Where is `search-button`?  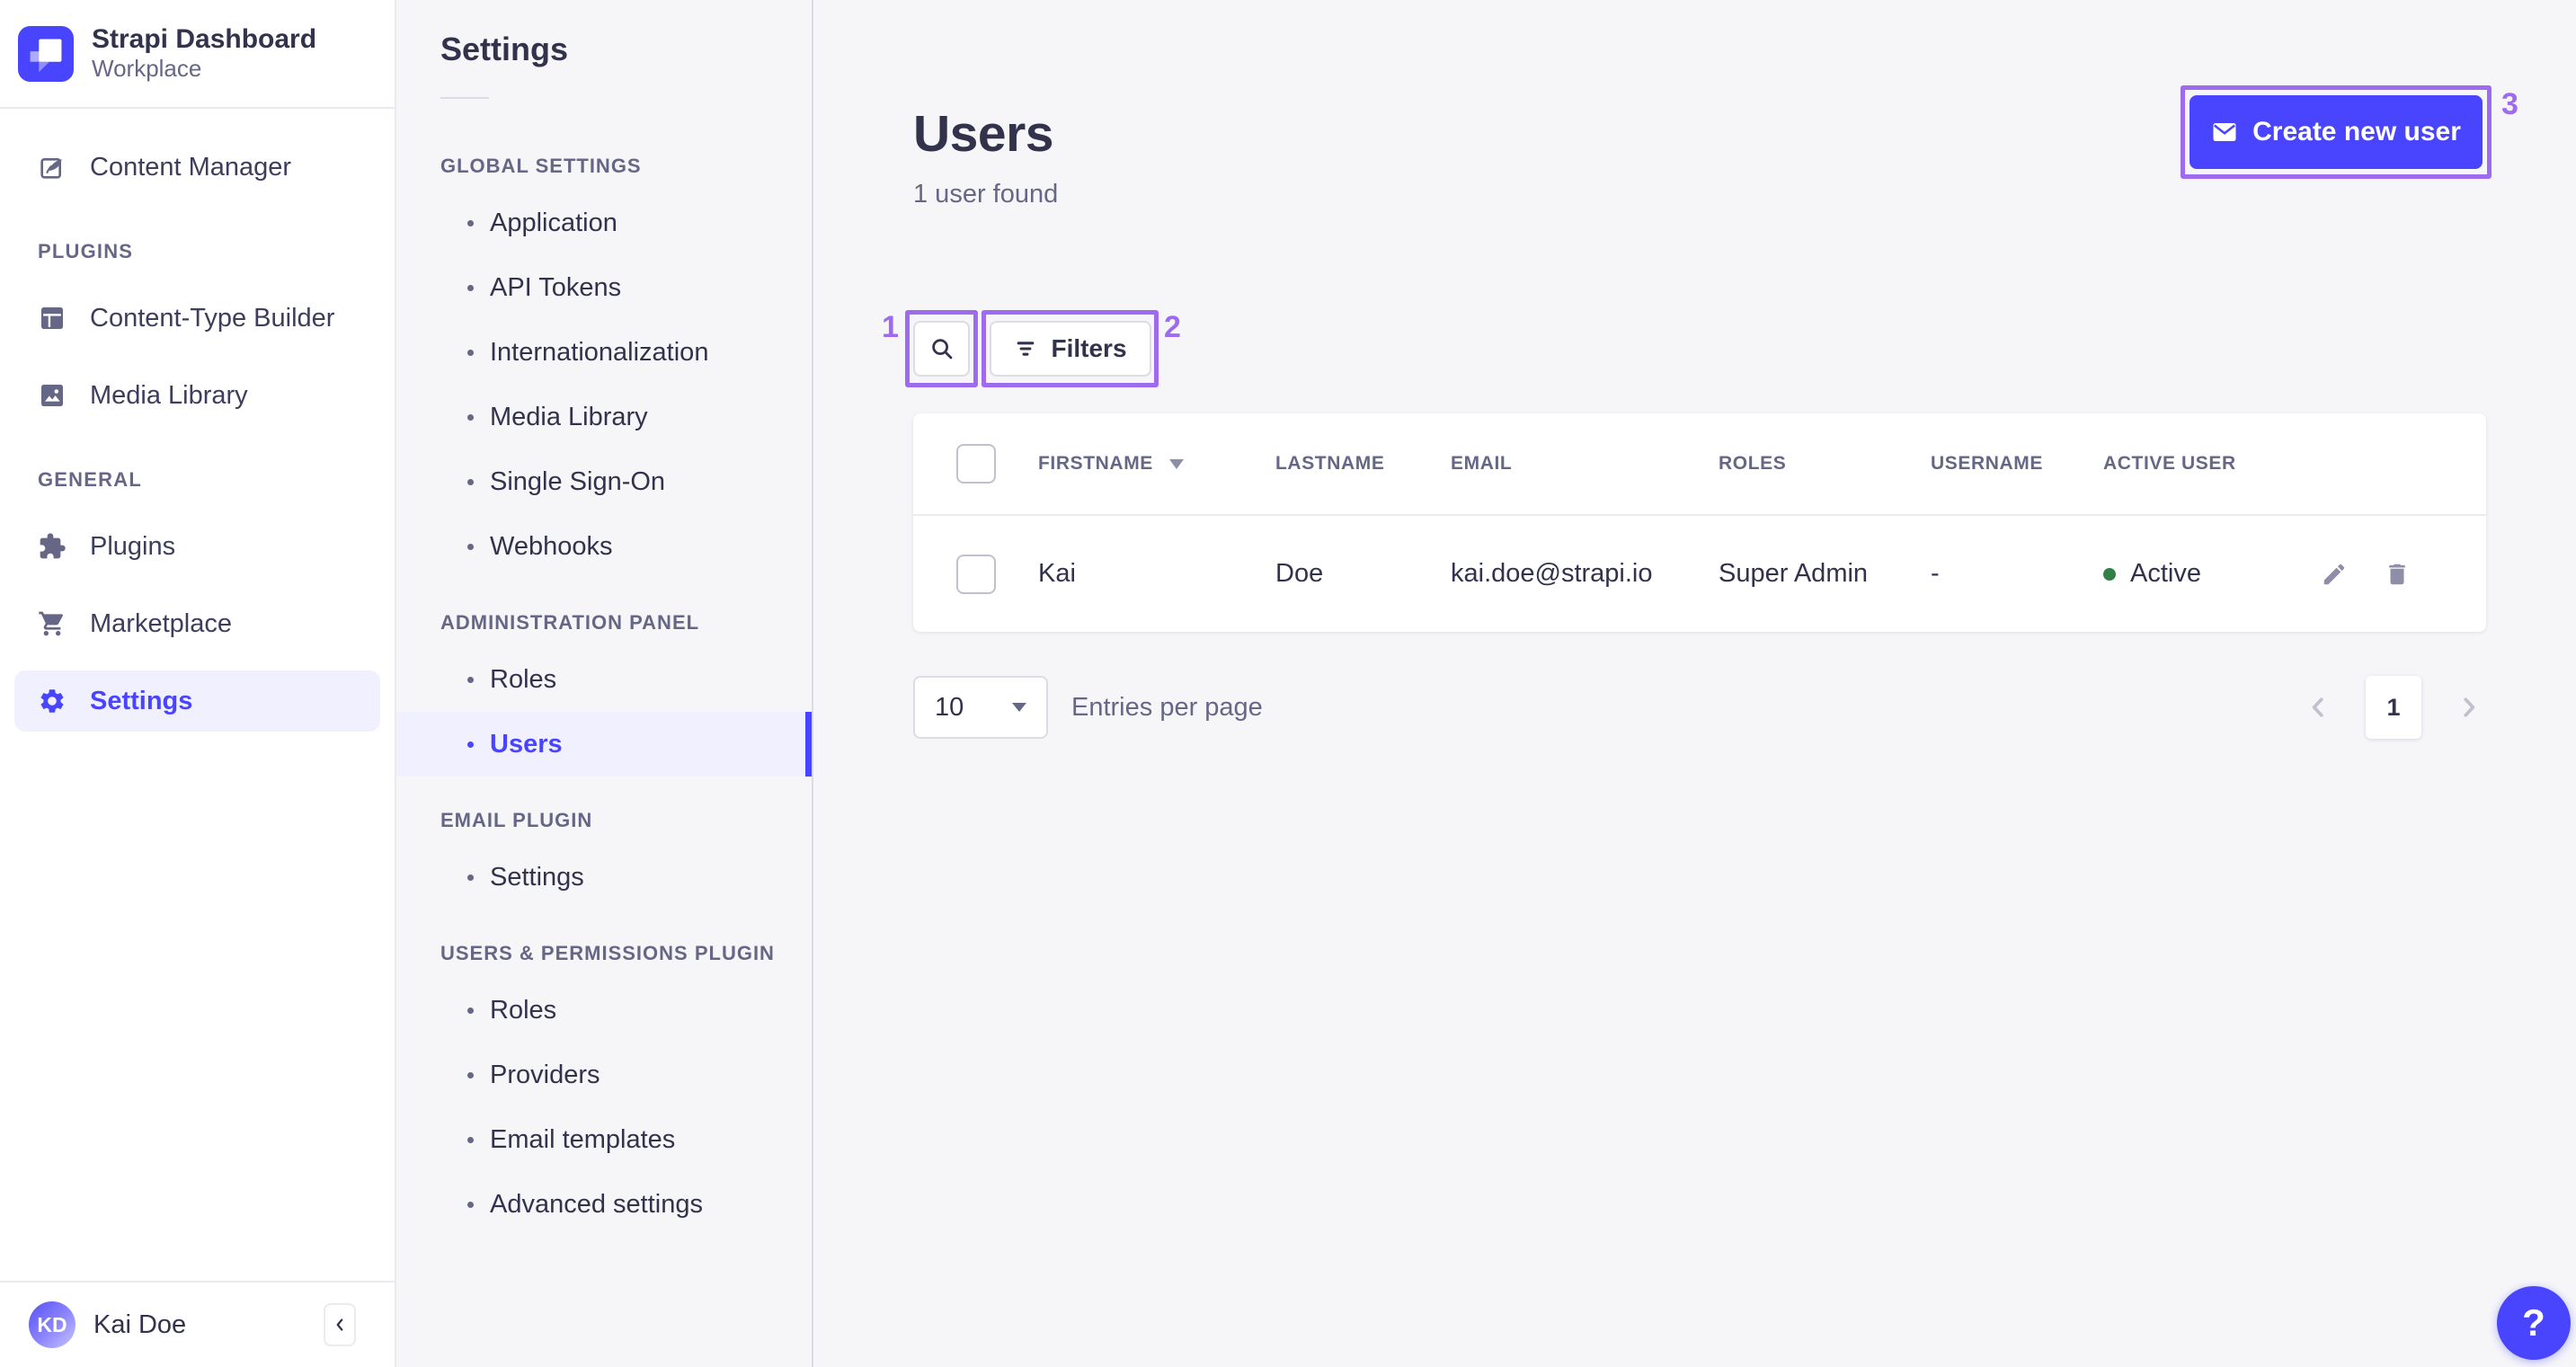
search-button is located at coordinates (942, 349).